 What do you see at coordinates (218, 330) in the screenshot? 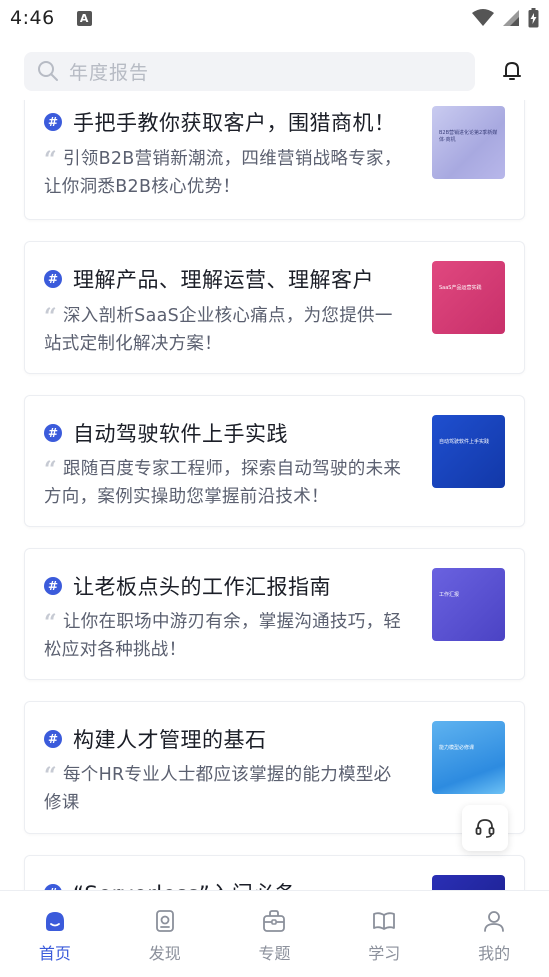
I see `card-desc-text: 深入剖析SaaS企业核心痛点，为您提供一站式定制化解决方案！` at bounding box center [218, 330].